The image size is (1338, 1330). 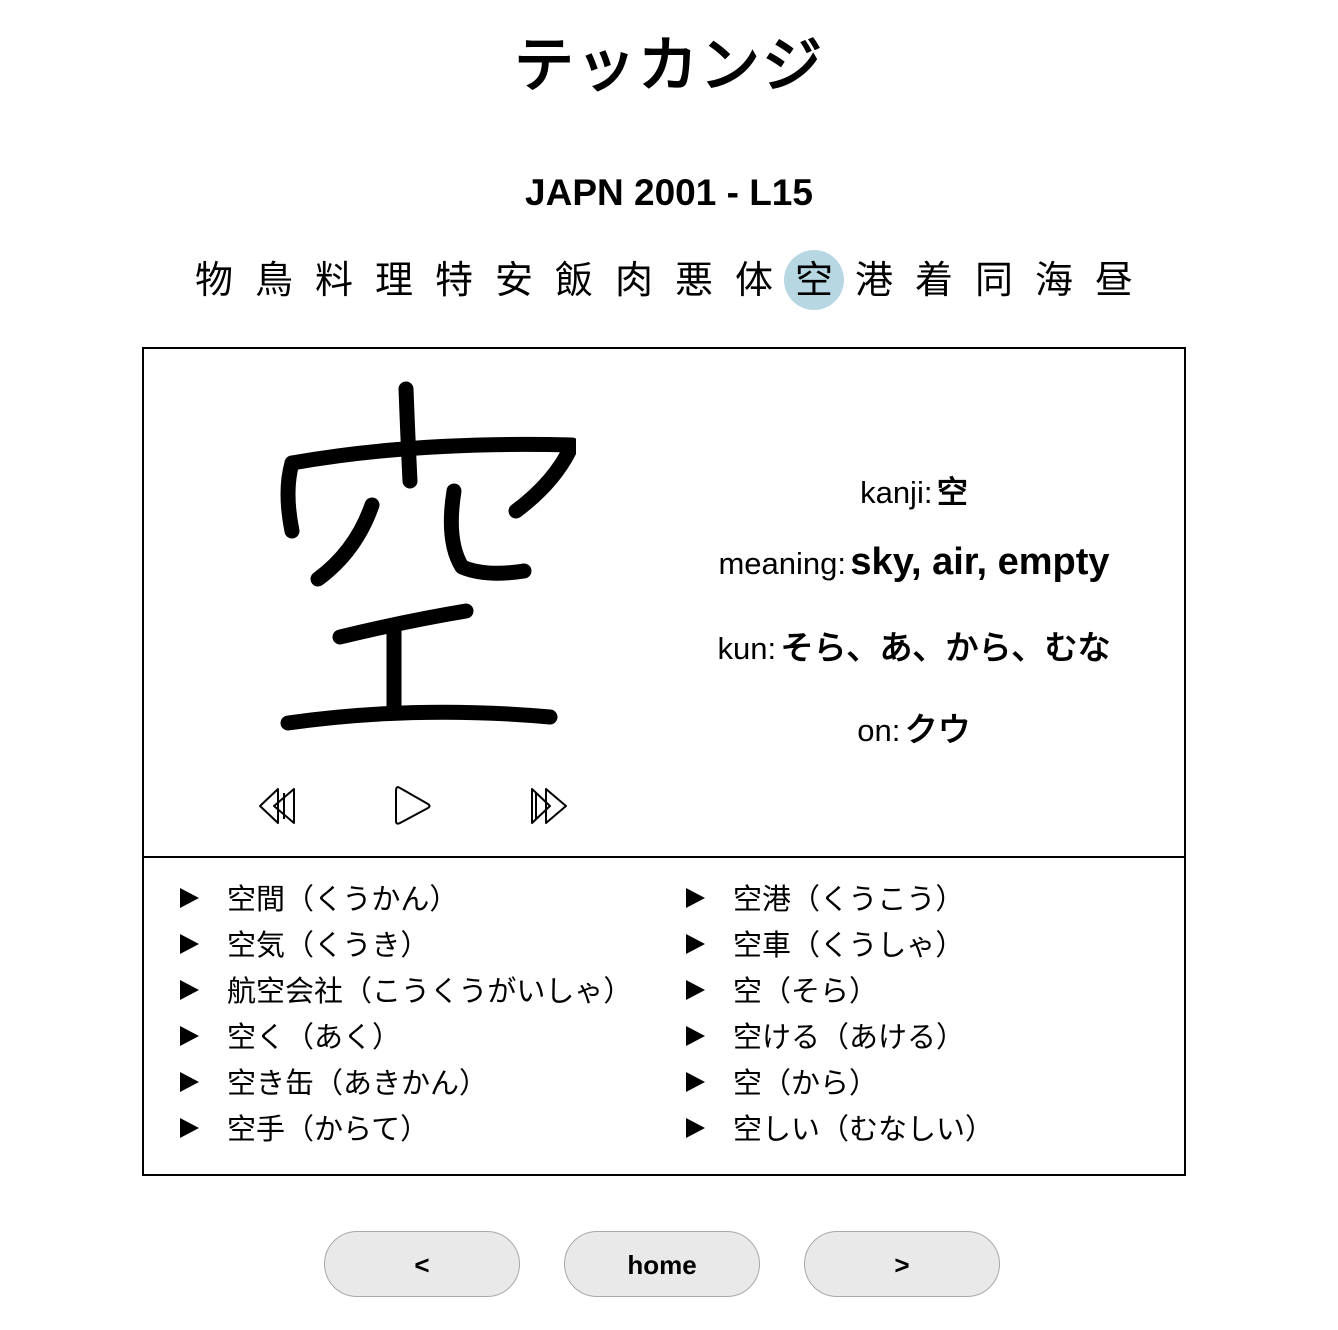 What do you see at coordinates (547, 806) in the screenshot?
I see `fast-forward-icon` at bounding box center [547, 806].